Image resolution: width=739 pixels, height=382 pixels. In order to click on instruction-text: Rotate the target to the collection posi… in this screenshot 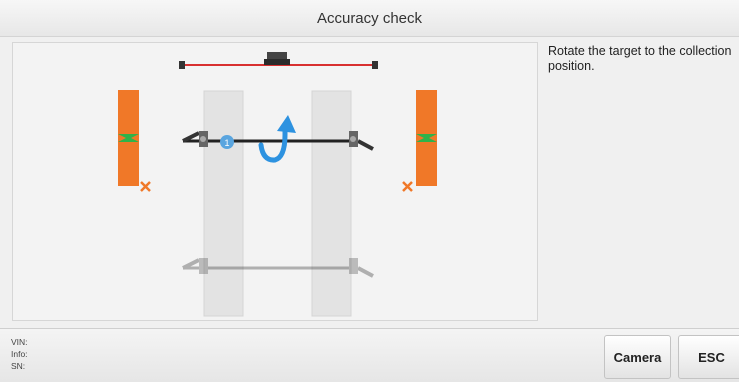, I will do `click(640, 58)`.